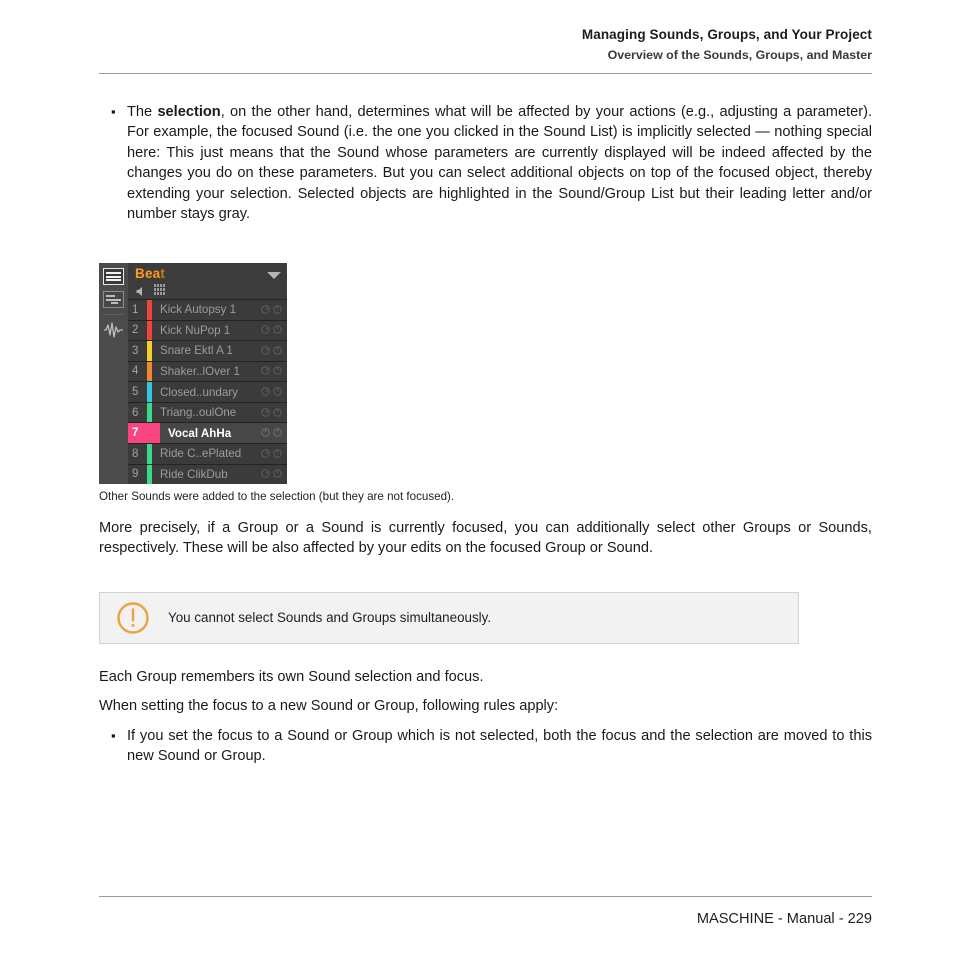 The height and width of the screenshot is (954, 954). Describe the element at coordinates (135, 371) in the screenshot. I see `sound-number: 4` at that location.